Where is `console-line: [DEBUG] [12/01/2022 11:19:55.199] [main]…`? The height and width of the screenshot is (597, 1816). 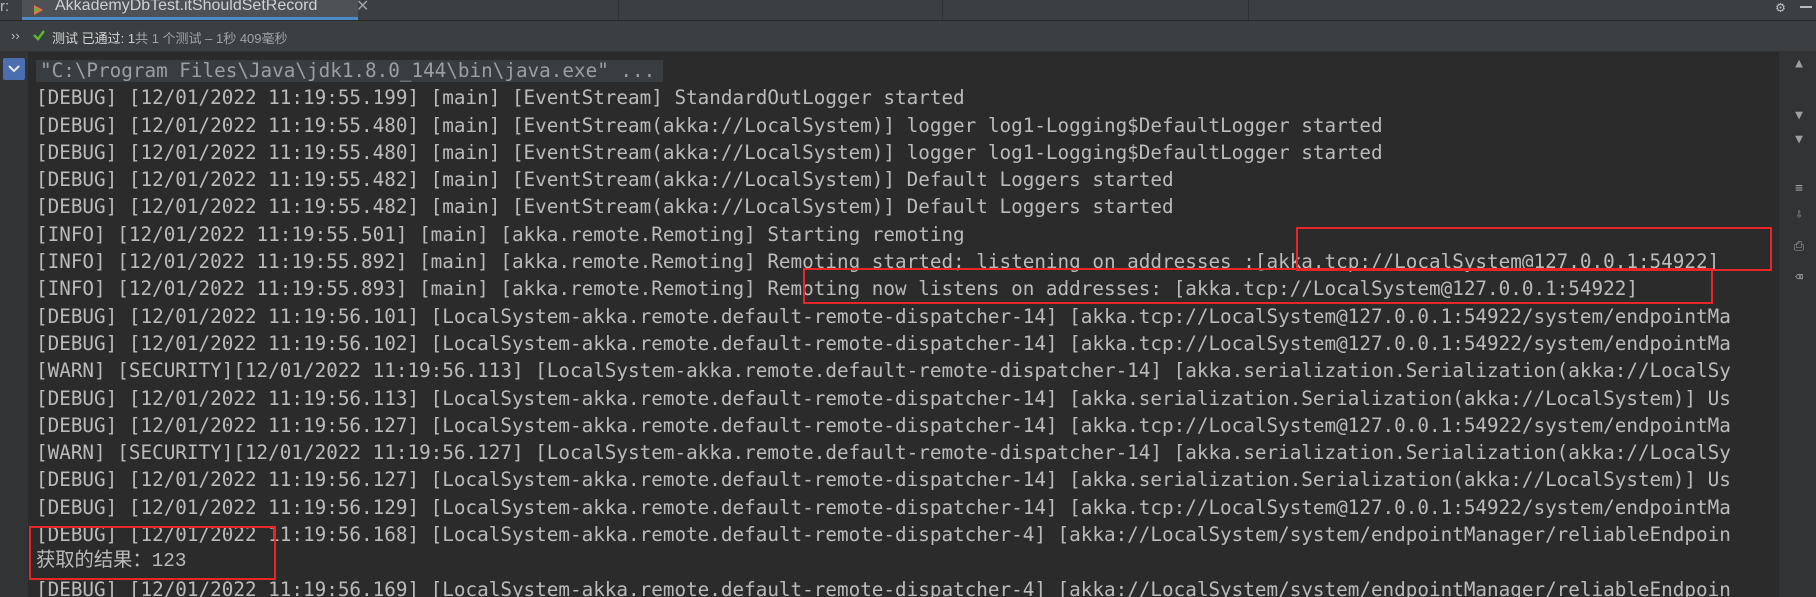 console-line: [DEBUG] [12/01/2022 11:19:55.199] [main]… is located at coordinates (500, 98).